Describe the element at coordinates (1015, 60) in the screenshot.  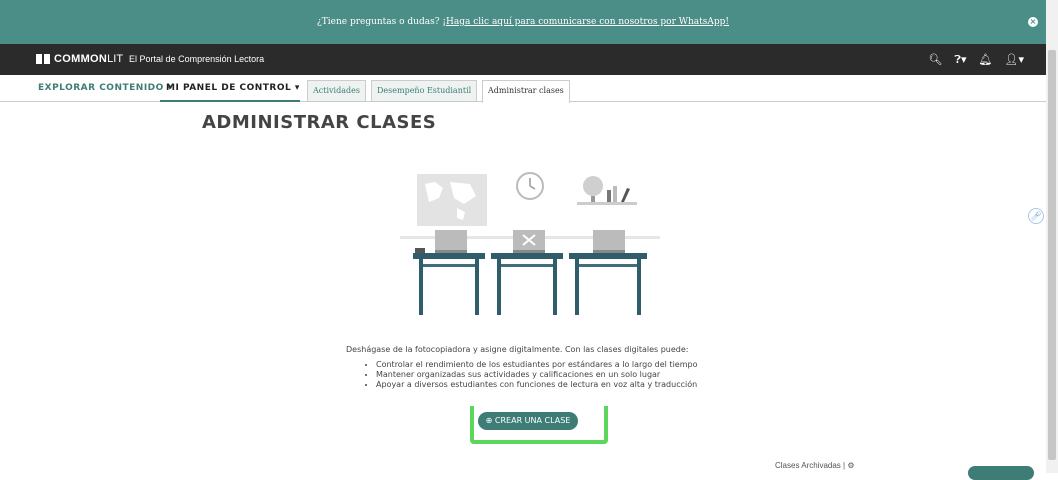
I see `user-icon: 👤︎▾` at that location.